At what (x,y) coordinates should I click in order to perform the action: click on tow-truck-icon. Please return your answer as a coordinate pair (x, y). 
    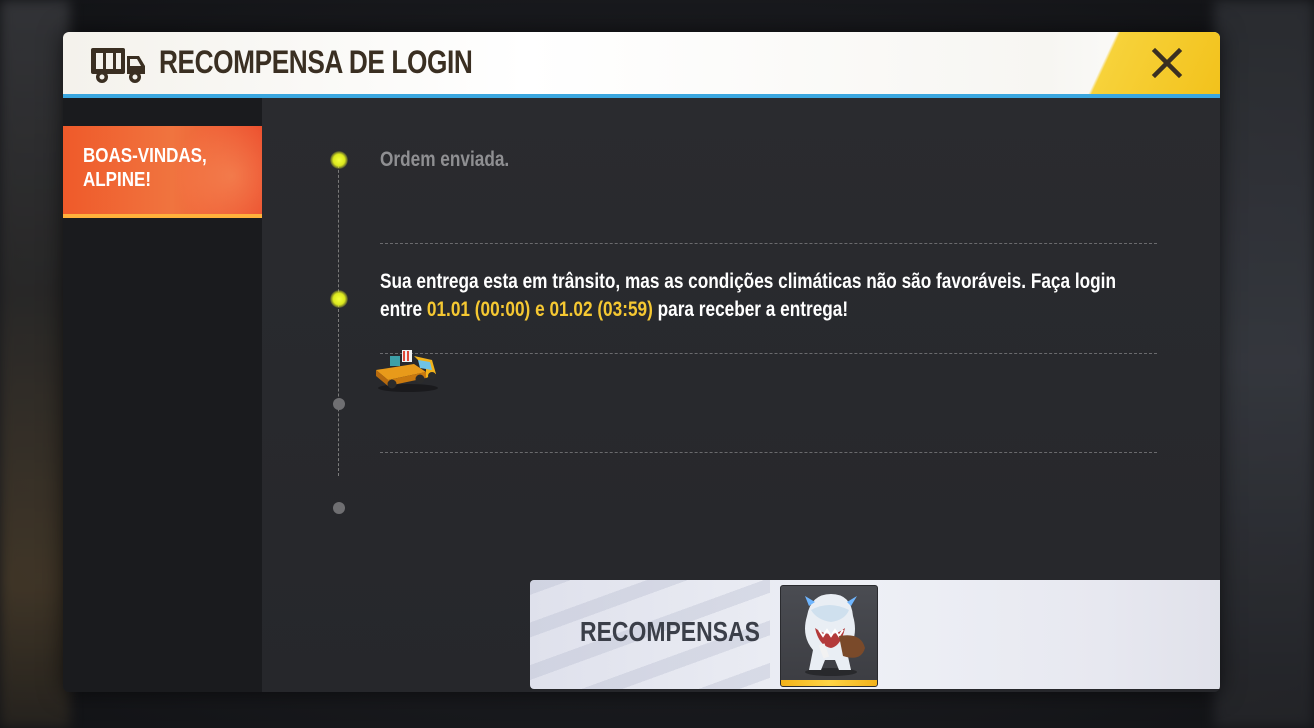
    Looking at the image, I should click on (407, 371).